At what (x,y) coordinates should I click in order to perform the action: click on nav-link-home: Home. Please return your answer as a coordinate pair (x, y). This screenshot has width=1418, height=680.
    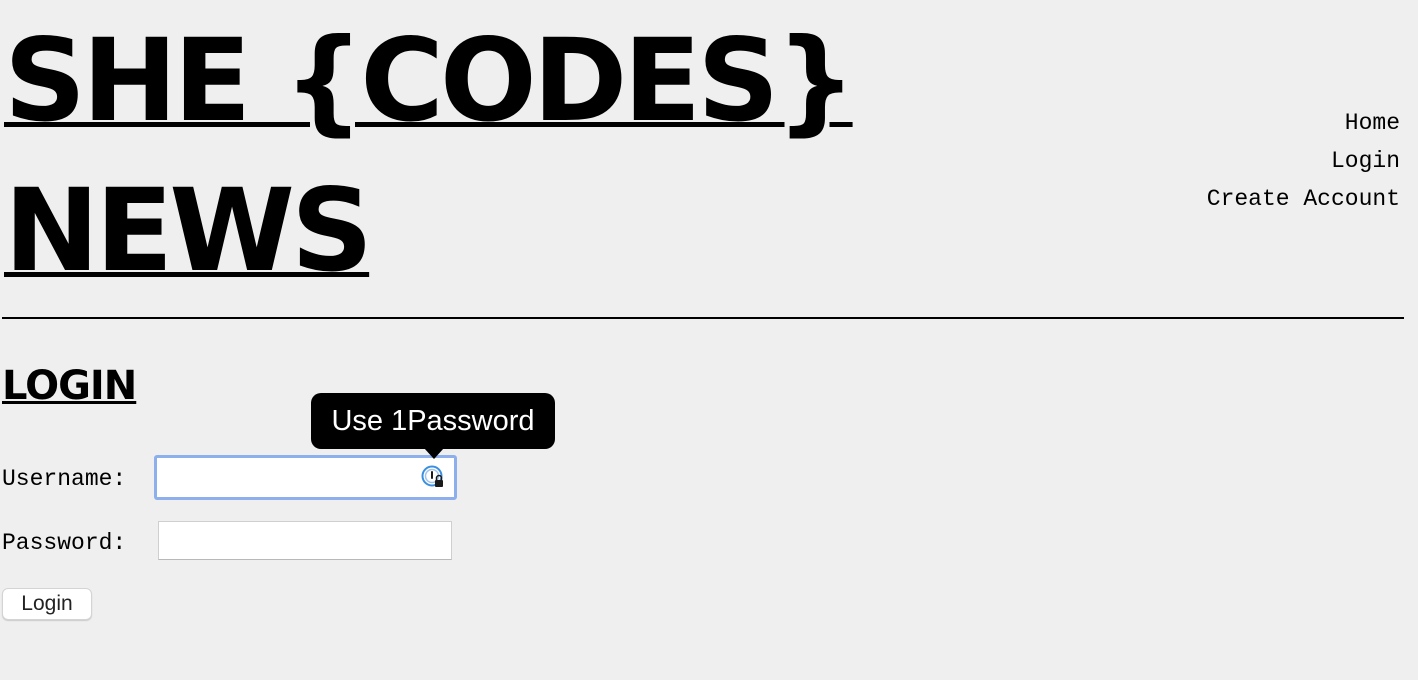
    Looking at the image, I should click on (1303, 123).